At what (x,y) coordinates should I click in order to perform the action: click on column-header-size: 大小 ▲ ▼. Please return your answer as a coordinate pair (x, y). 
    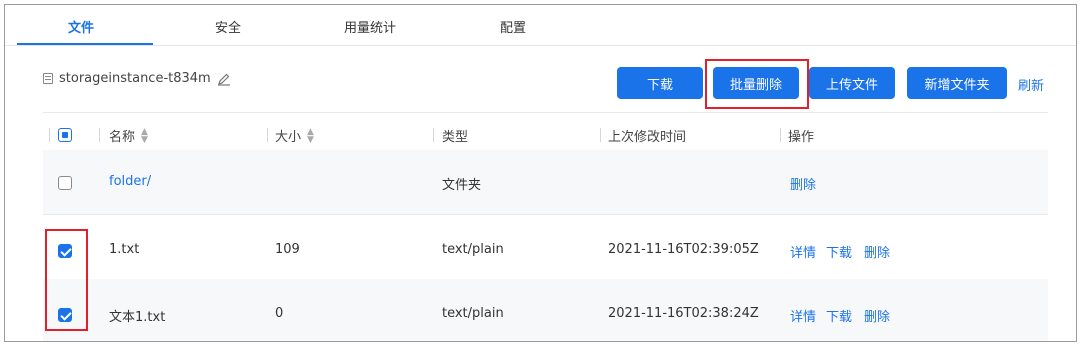
    Looking at the image, I should click on (294, 135).